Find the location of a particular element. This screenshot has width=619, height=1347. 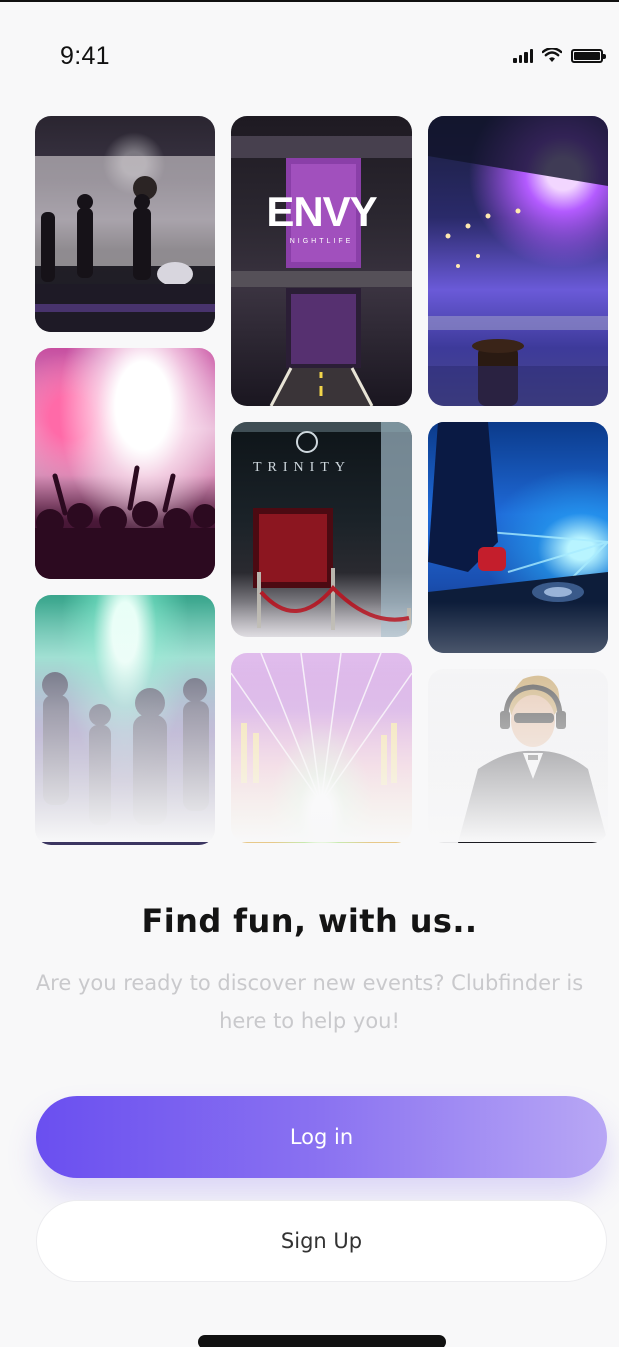

wifi-icon is located at coordinates (552, 55).